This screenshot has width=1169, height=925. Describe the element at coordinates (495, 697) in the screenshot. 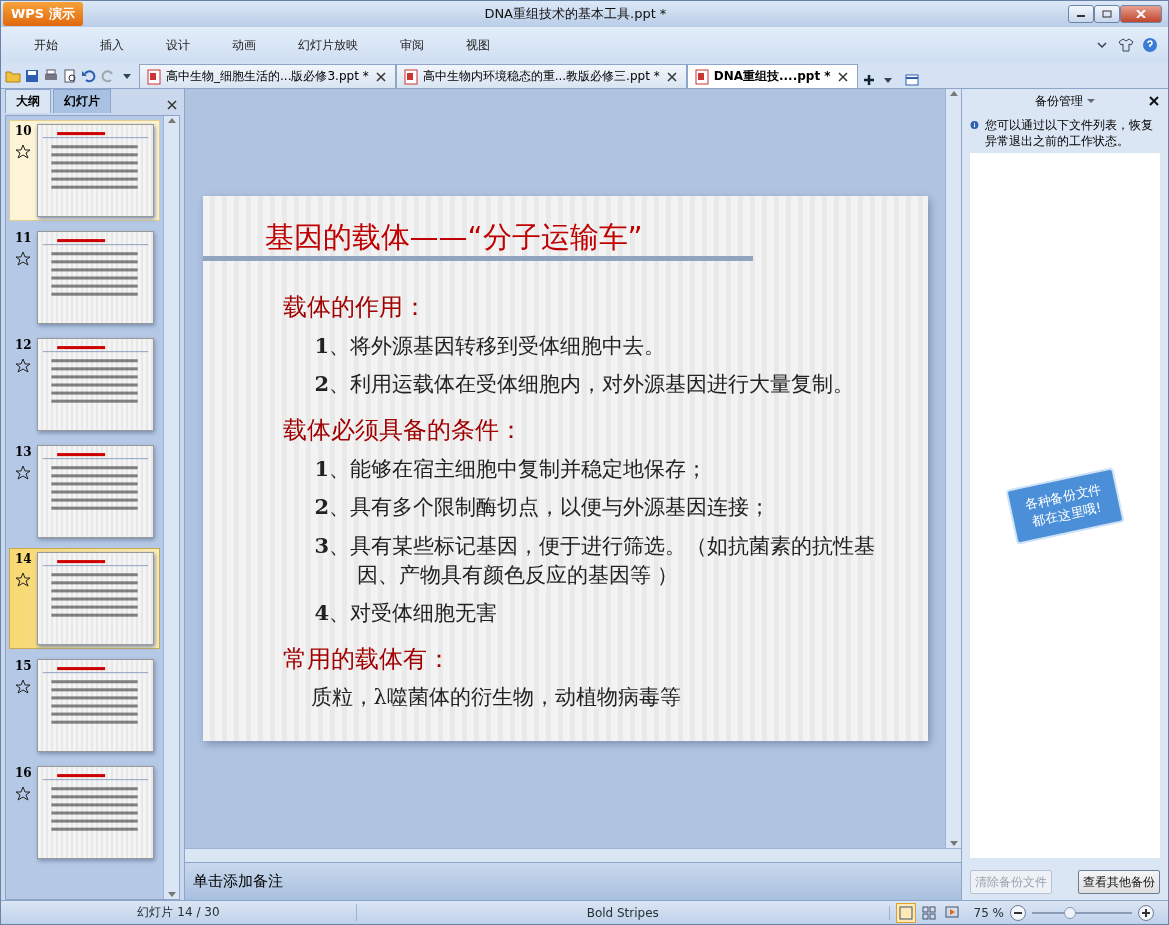

I see `slide-text: 质粒，λ噬菌体的衍生物，动植物病毒等` at that location.